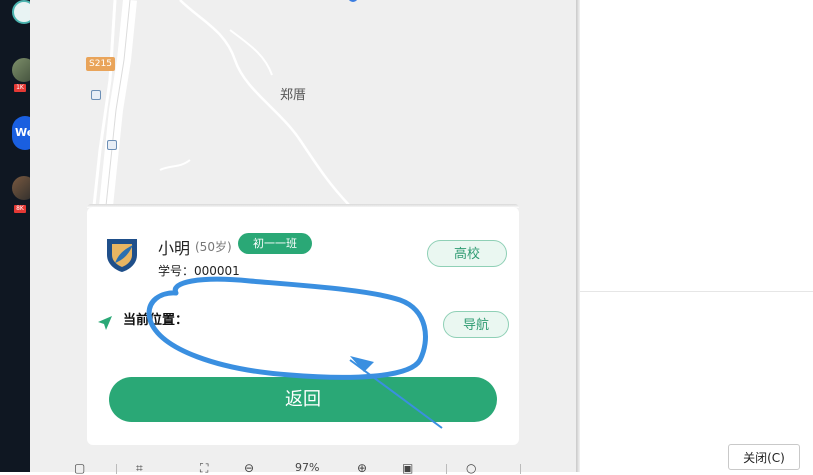  I want to click on school-logo-icon, so click(122, 255).